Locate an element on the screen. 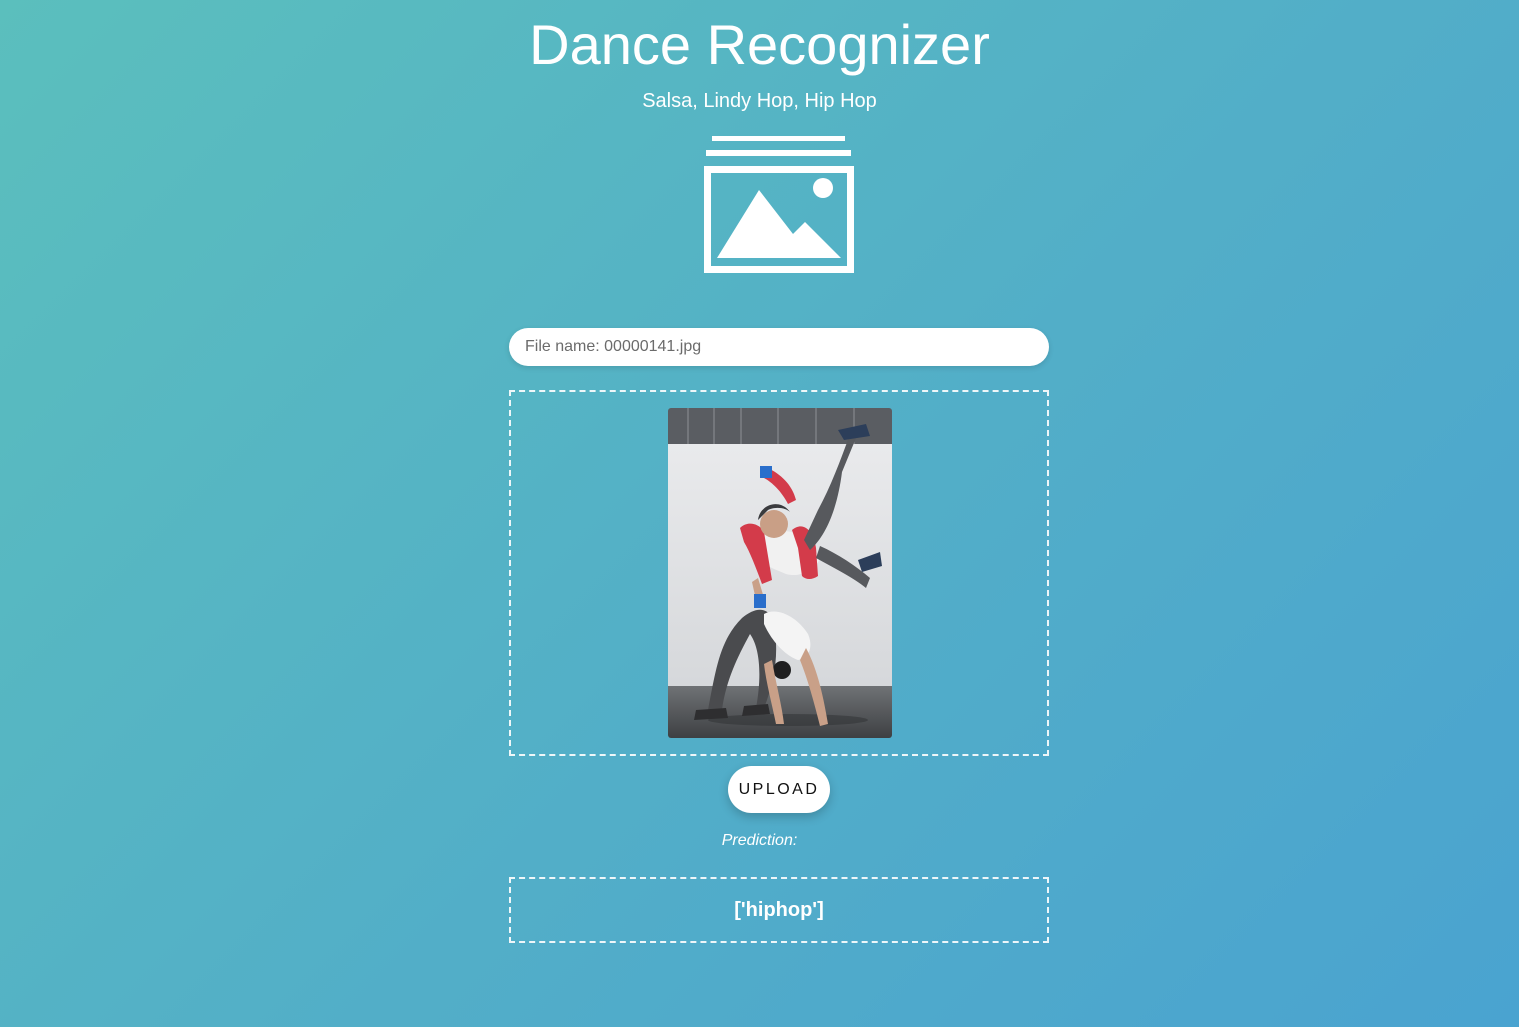 The width and height of the screenshot is (1519, 1027). image-drop-zone is located at coordinates (779, 573).